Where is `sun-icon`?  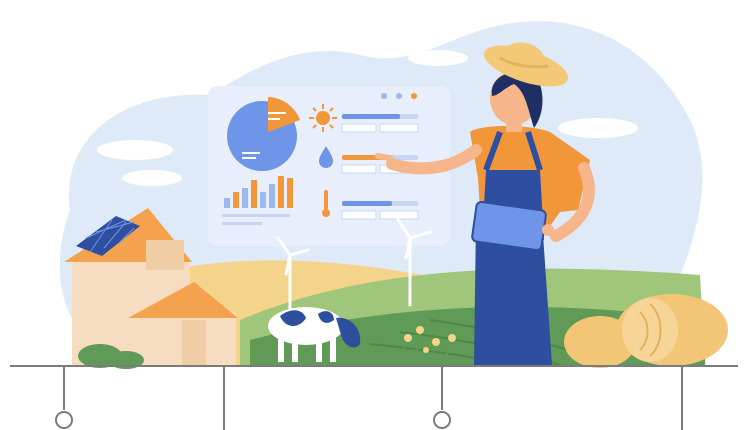
sun-icon is located at coordinates (323, 118).